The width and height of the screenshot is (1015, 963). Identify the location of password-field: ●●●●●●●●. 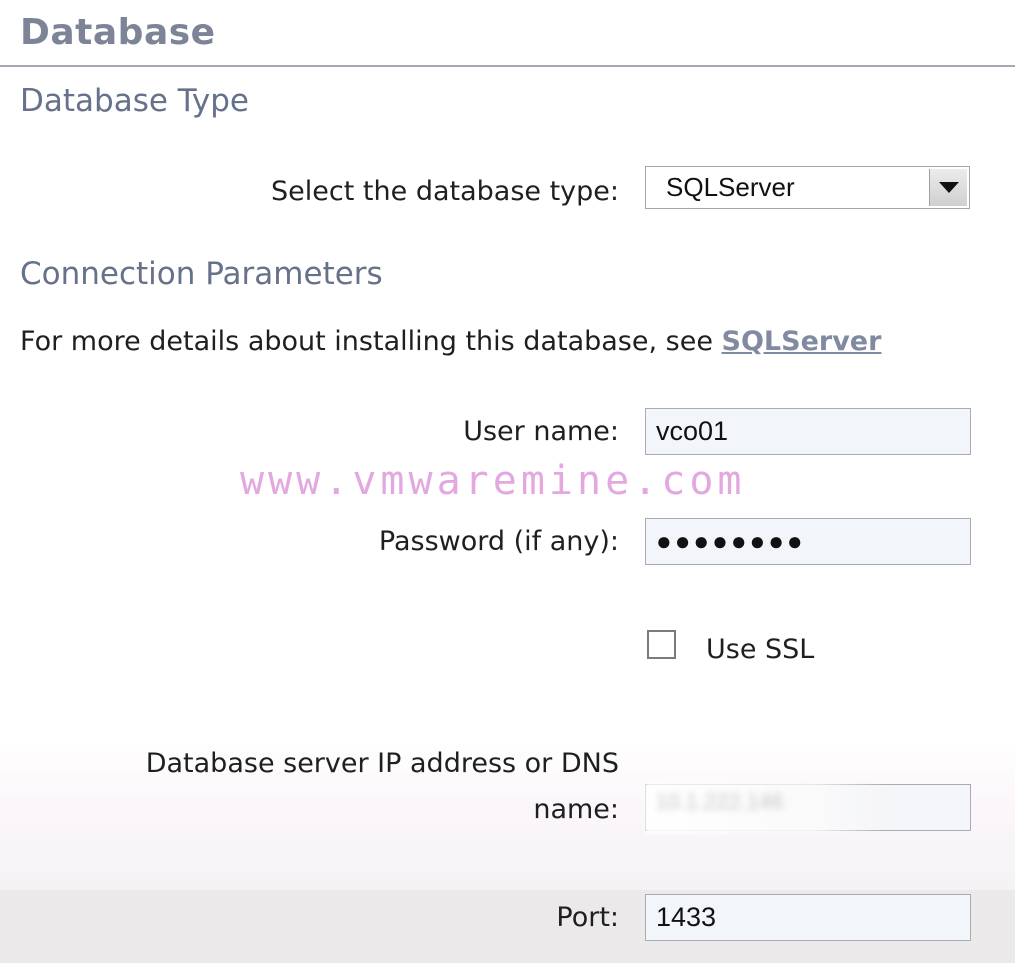
(808, 541).